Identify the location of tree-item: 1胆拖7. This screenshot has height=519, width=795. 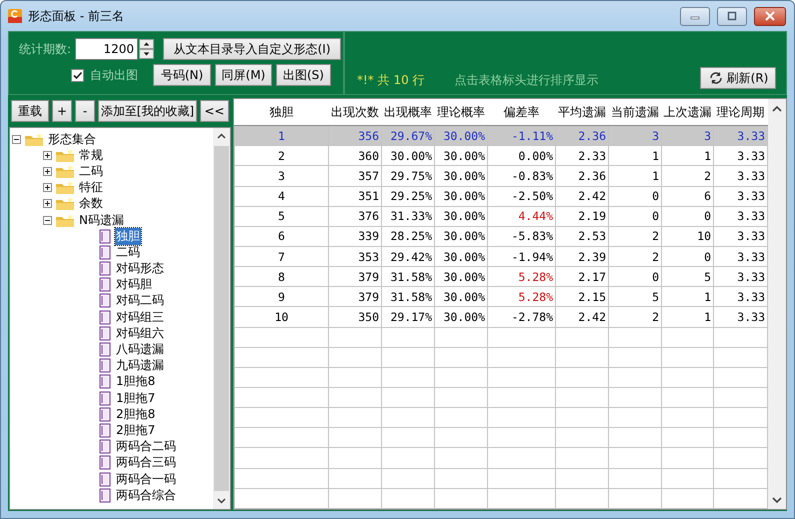
(135, 398).